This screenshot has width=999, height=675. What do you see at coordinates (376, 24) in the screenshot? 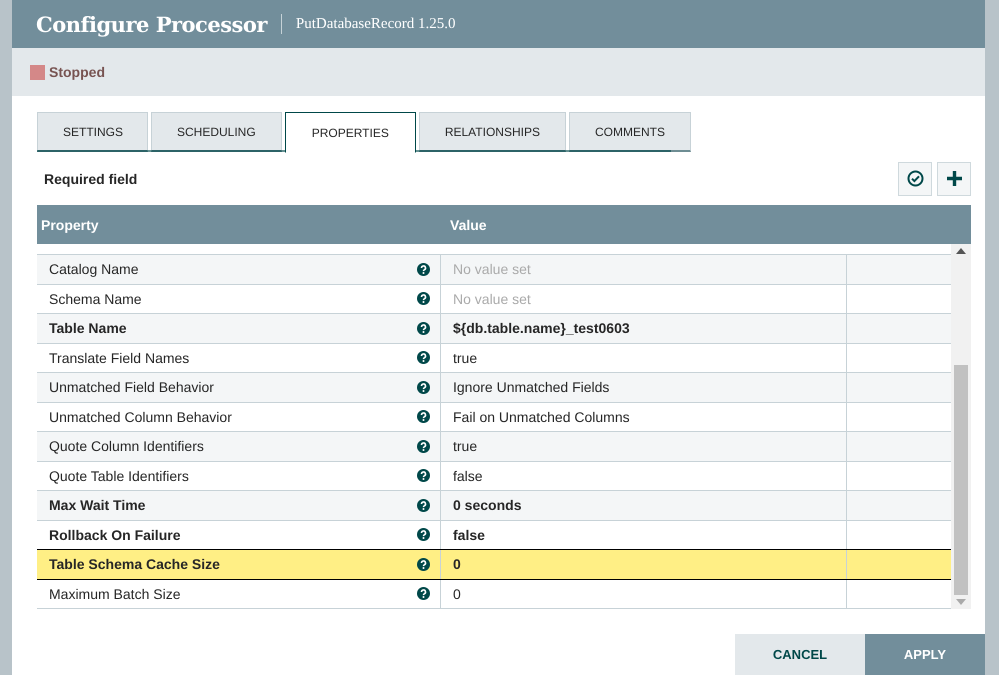
I see `processor-type: PutDatabaseRecord 1.25.0` at bounding box center [376, 24].